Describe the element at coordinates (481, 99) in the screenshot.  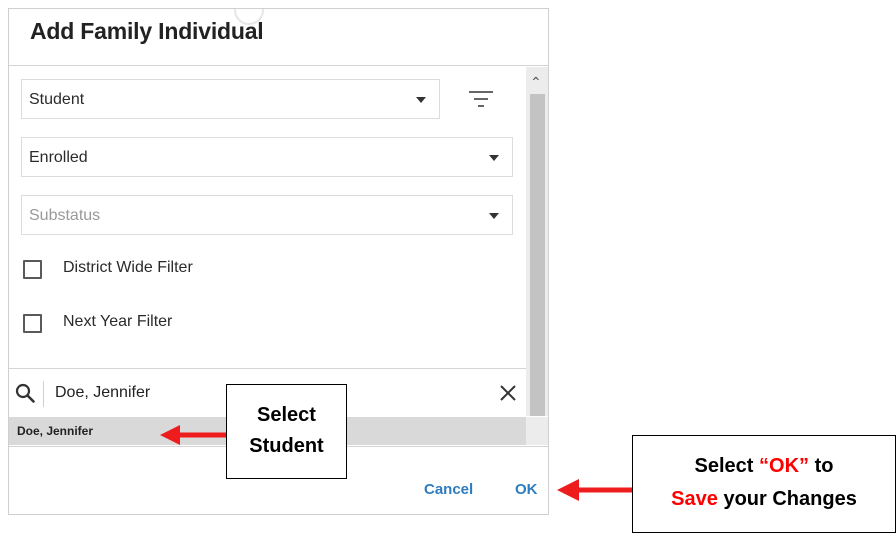
I see `filter-icon` at that location.